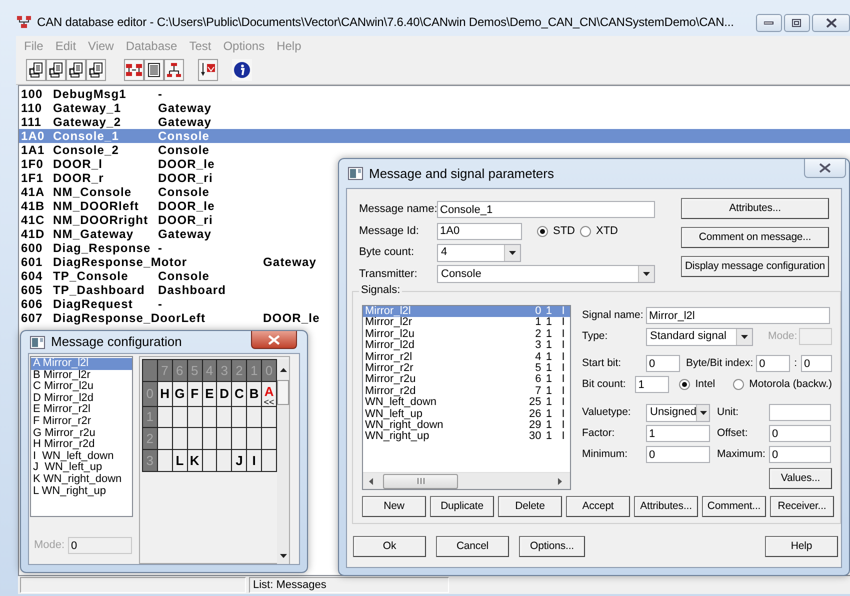 The image size is (850, 596). I want to click on signal-row: Mirror_r2l 4 1 I, so click(466, 357).